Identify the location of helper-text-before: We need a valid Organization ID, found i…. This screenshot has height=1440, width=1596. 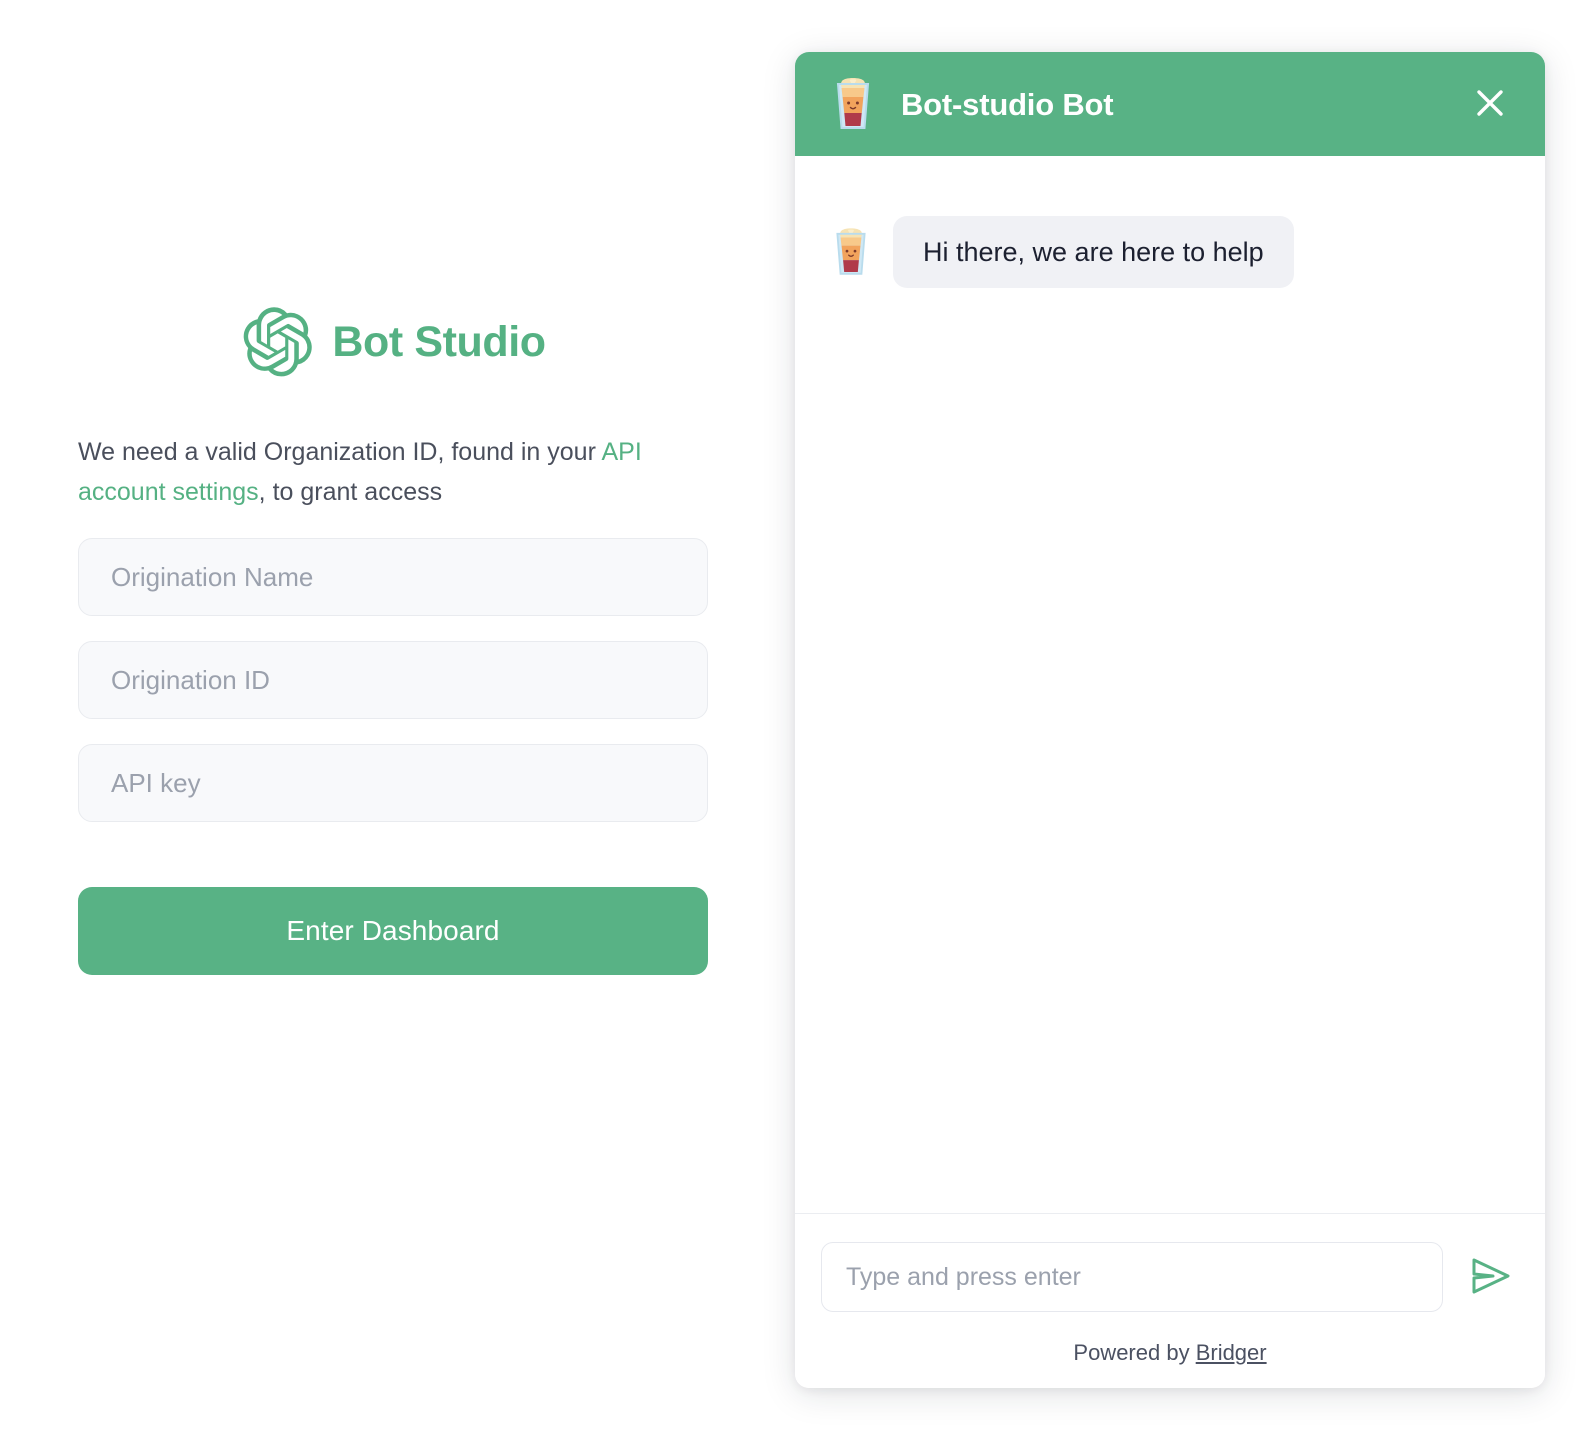
(340, 452).